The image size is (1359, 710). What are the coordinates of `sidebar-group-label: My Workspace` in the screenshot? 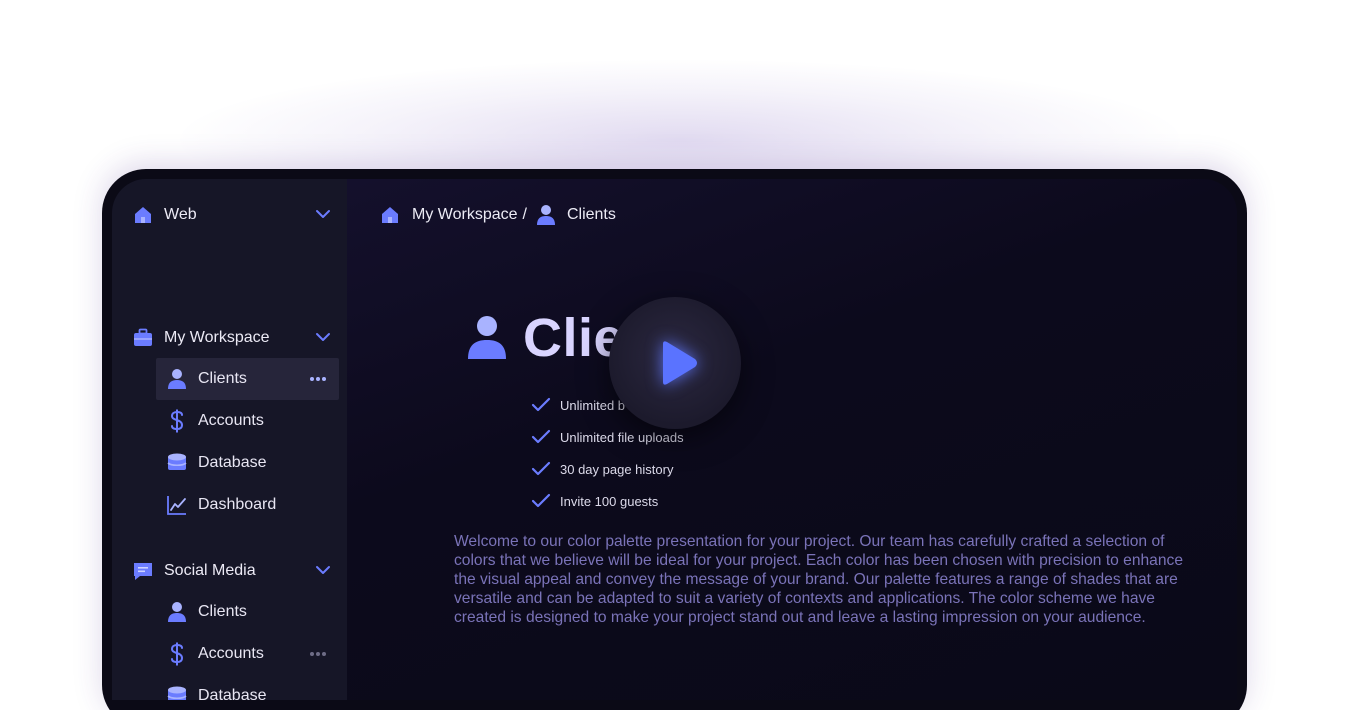 It's located at (217, 337).